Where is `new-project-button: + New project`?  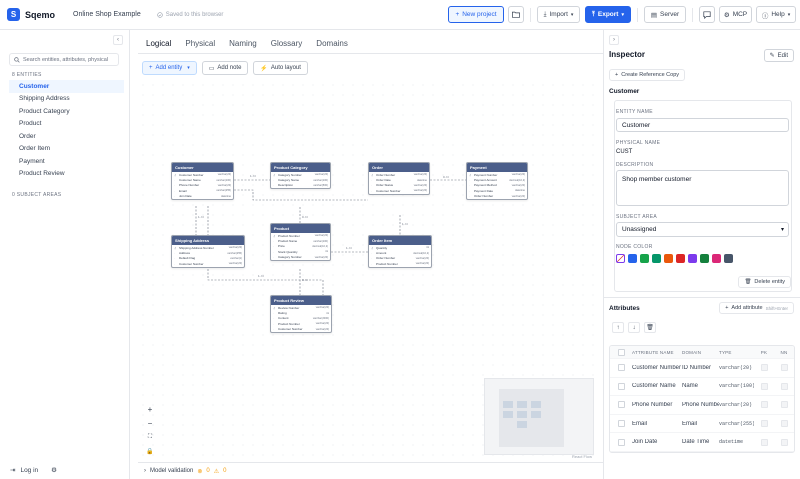
new-project-button: + New project is located at coordinates (476, 14).